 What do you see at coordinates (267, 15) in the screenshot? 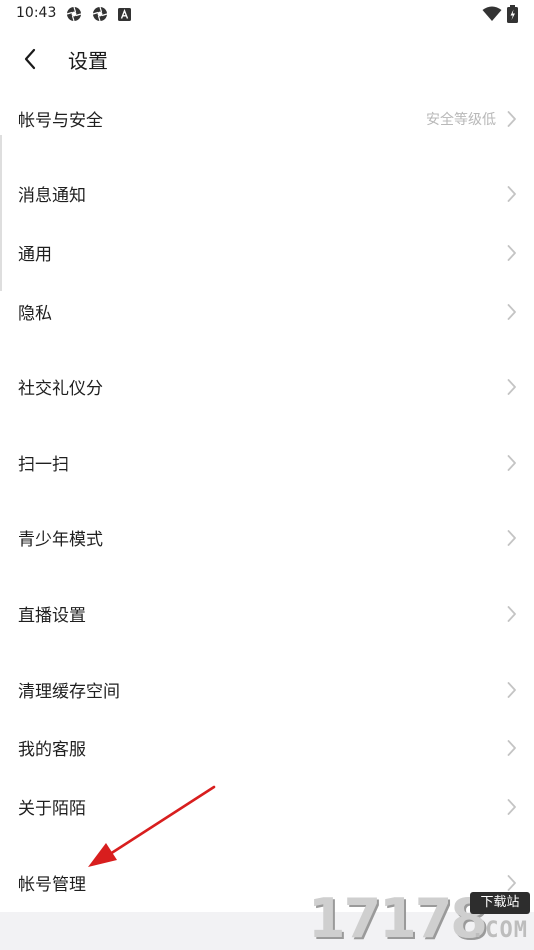
I see `status-bar: 10:43` at bounding box center [267, 15].